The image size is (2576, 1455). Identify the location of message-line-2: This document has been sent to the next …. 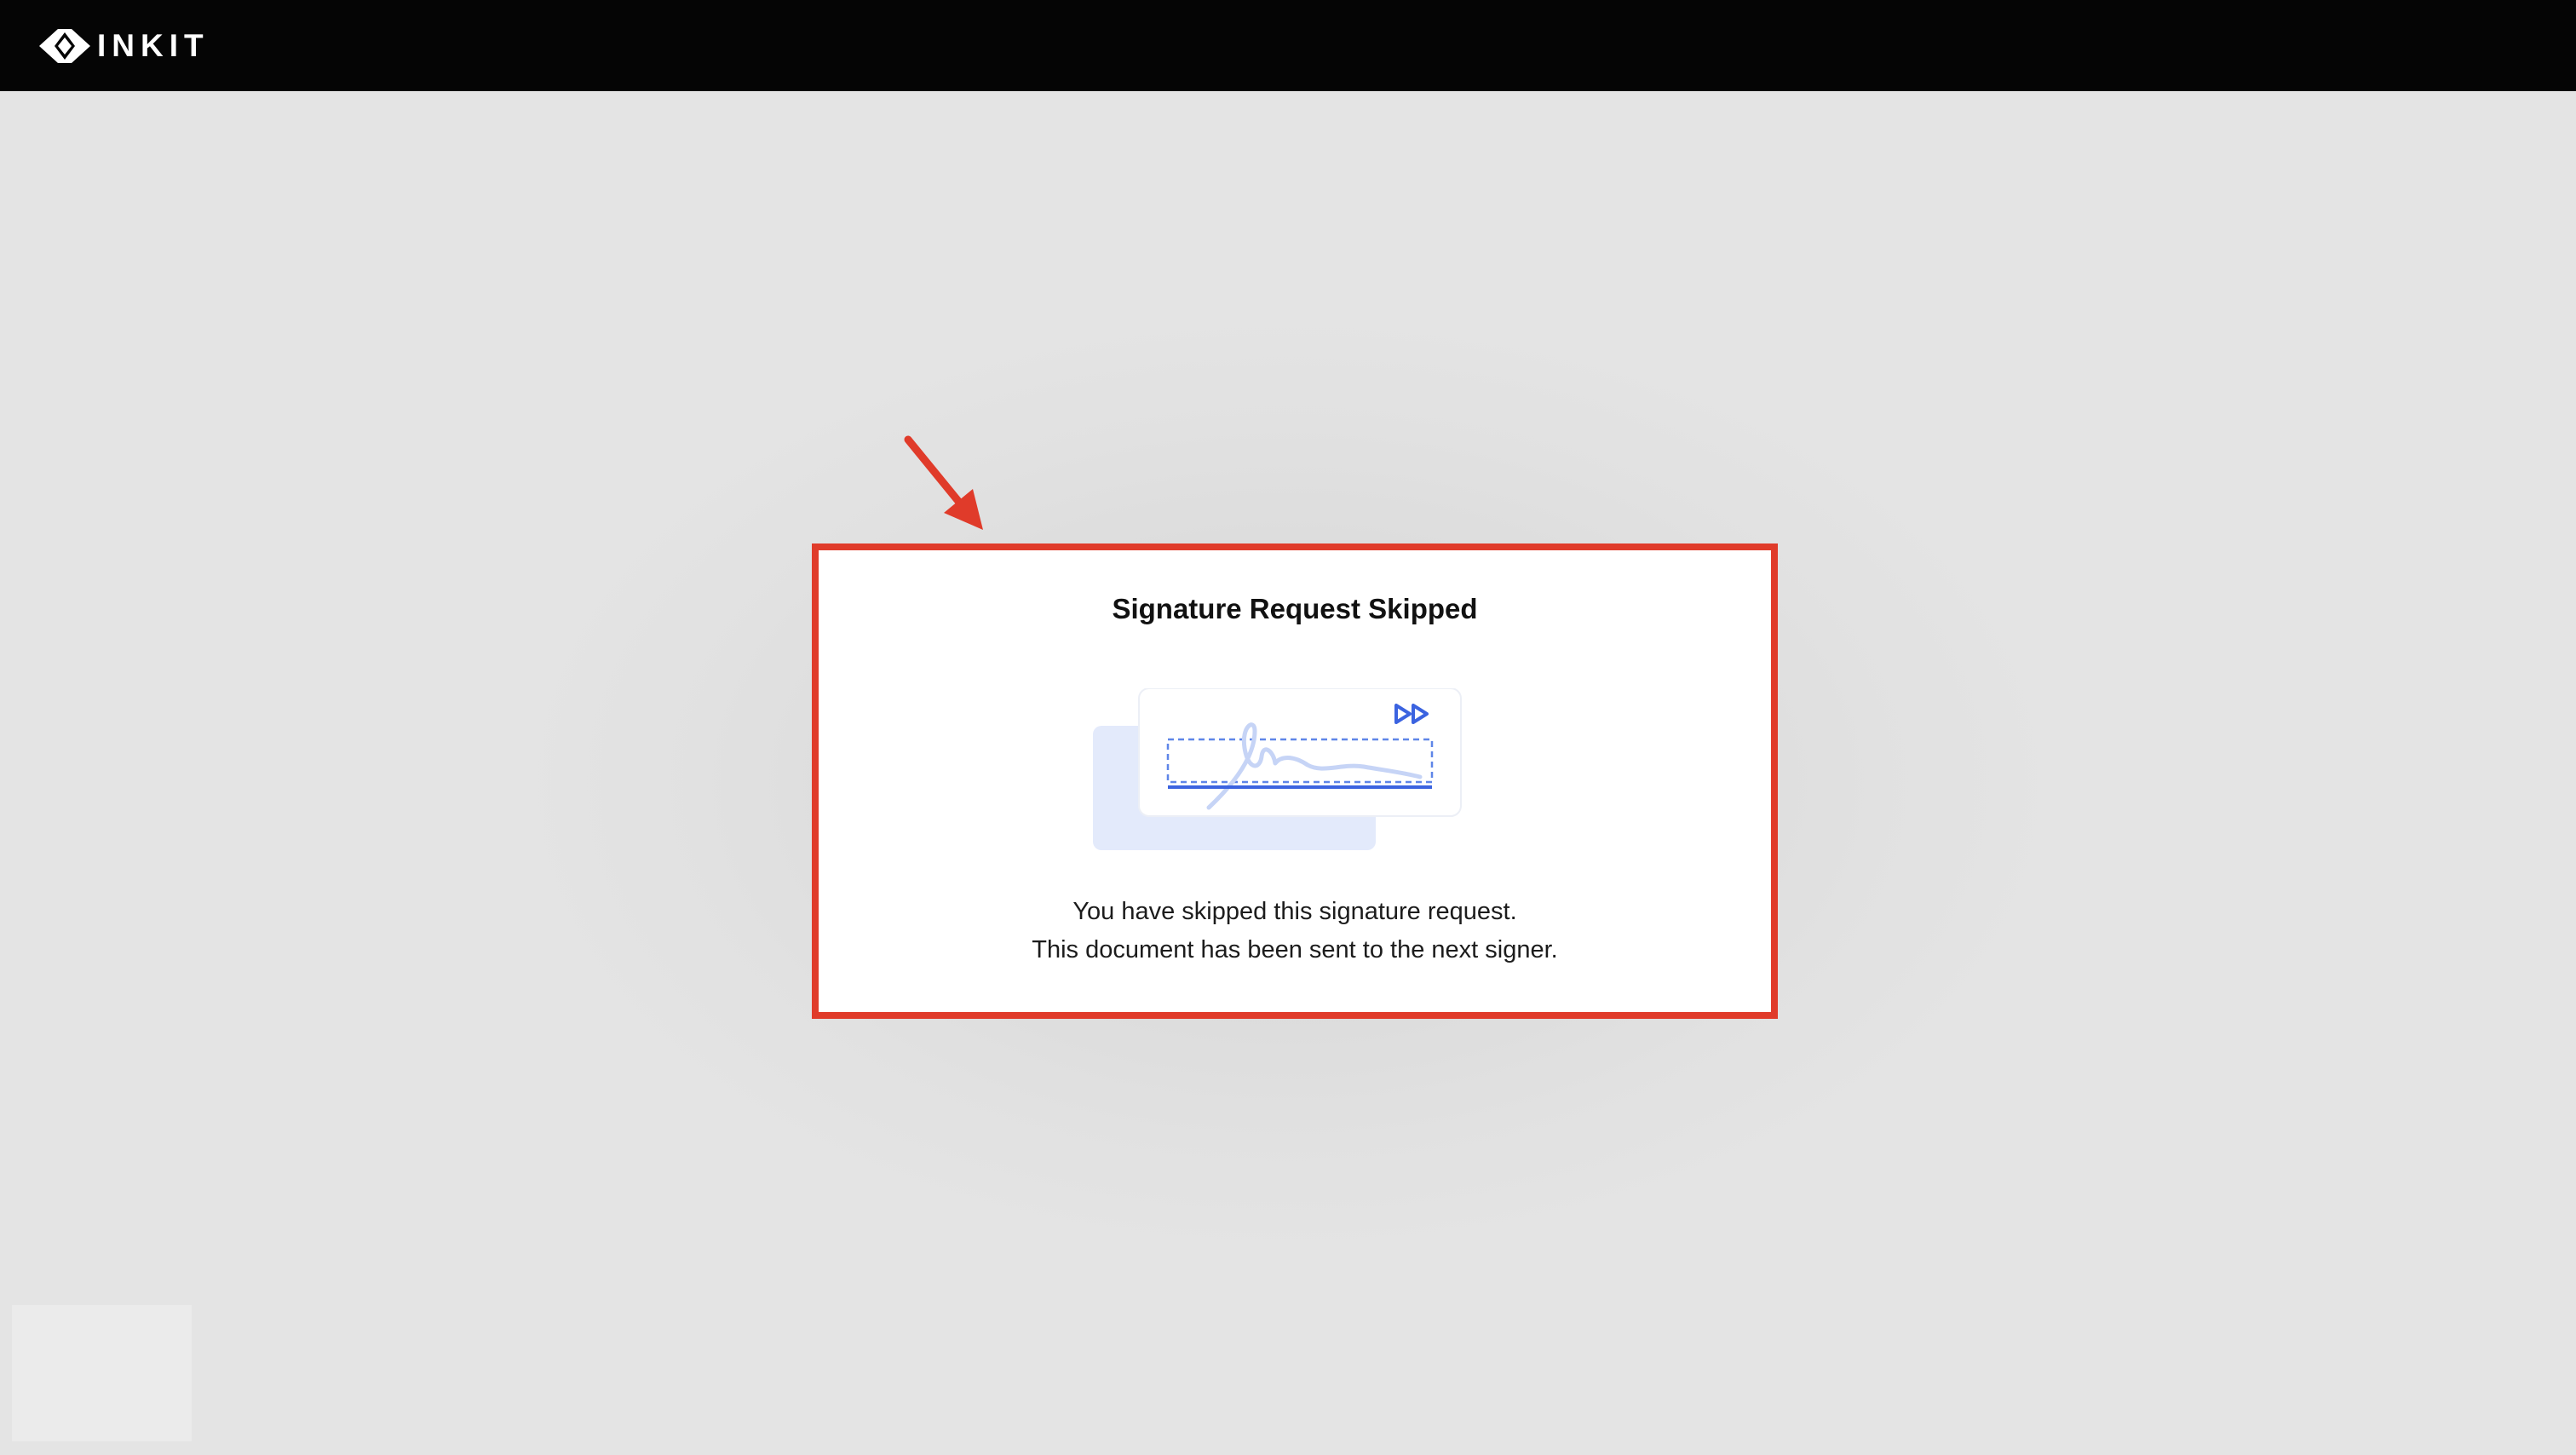
(1295, 950).